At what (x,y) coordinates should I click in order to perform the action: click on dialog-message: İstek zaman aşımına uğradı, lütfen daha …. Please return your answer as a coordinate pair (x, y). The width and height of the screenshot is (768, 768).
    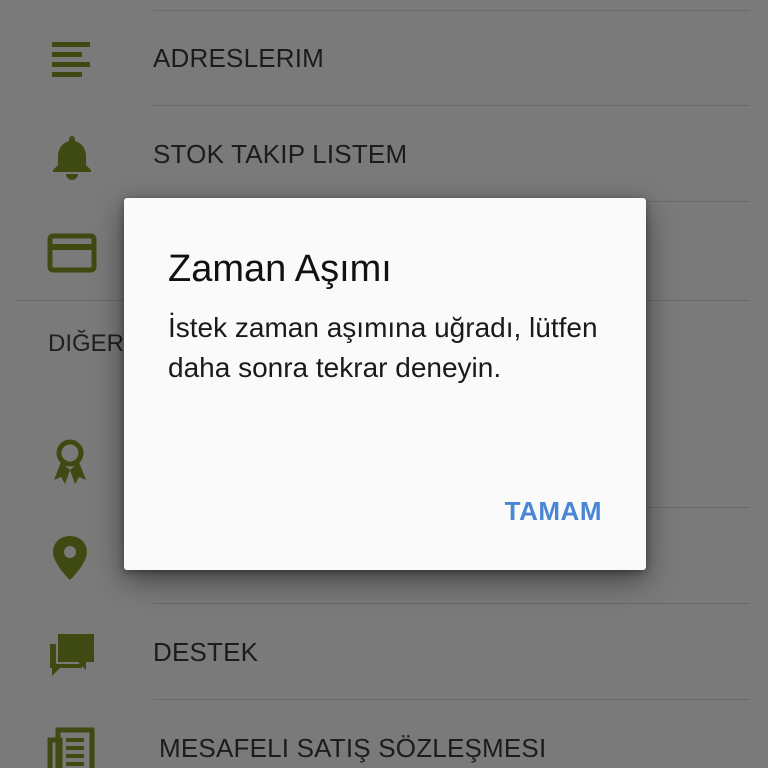
    Looking at the image, I should click on (383, 347).